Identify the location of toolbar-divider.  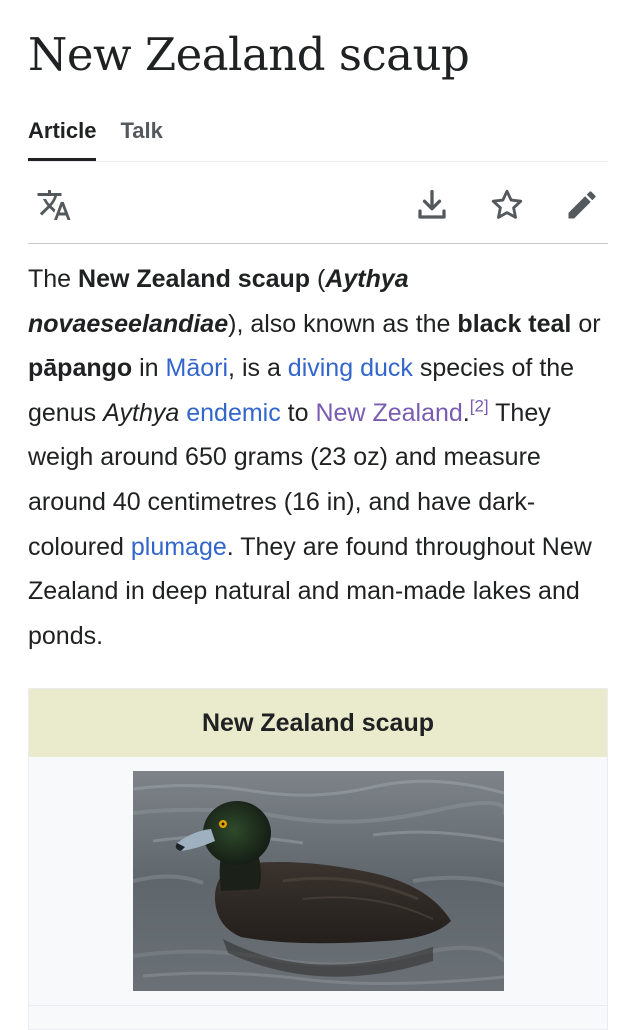
(318, 243).